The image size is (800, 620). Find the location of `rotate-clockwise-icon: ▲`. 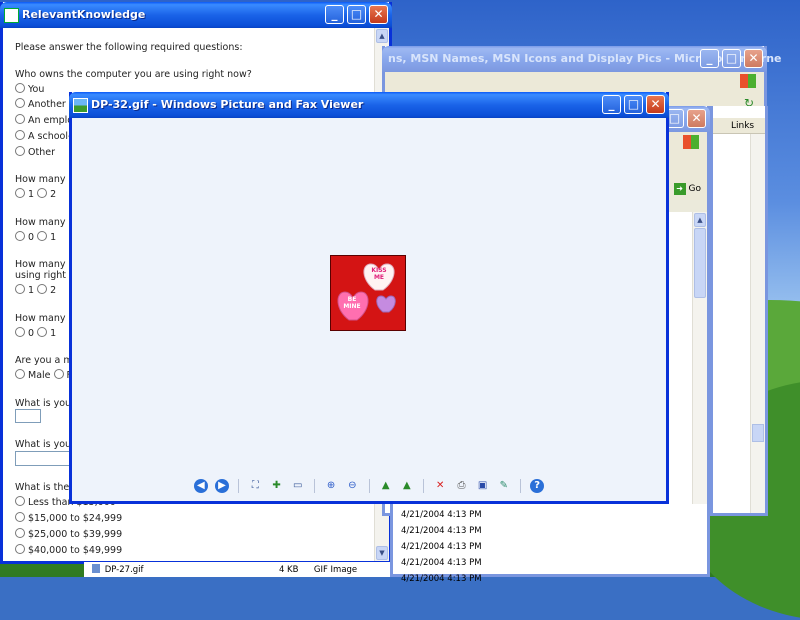

rotate-clockwise-icon: ▲ is located at coordinates (386, 486).